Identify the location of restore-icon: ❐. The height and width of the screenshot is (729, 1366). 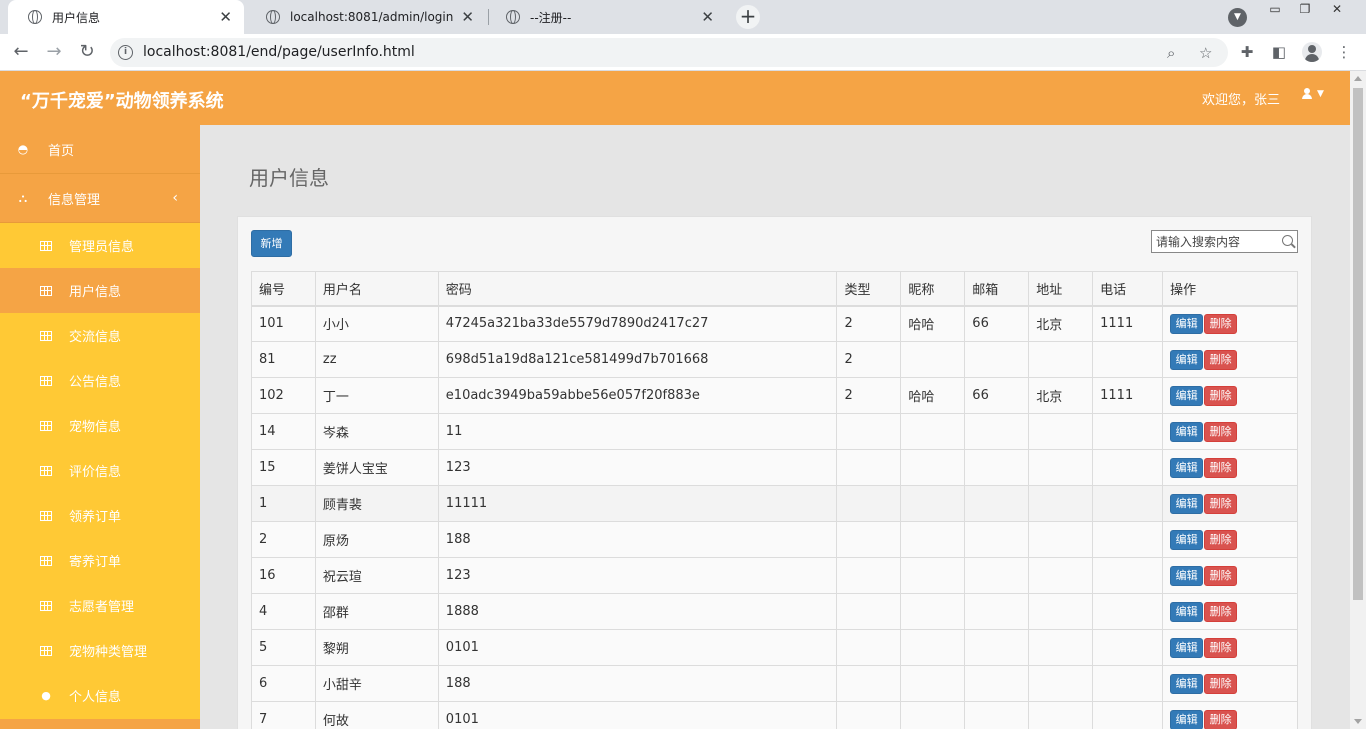
(1305, 10).